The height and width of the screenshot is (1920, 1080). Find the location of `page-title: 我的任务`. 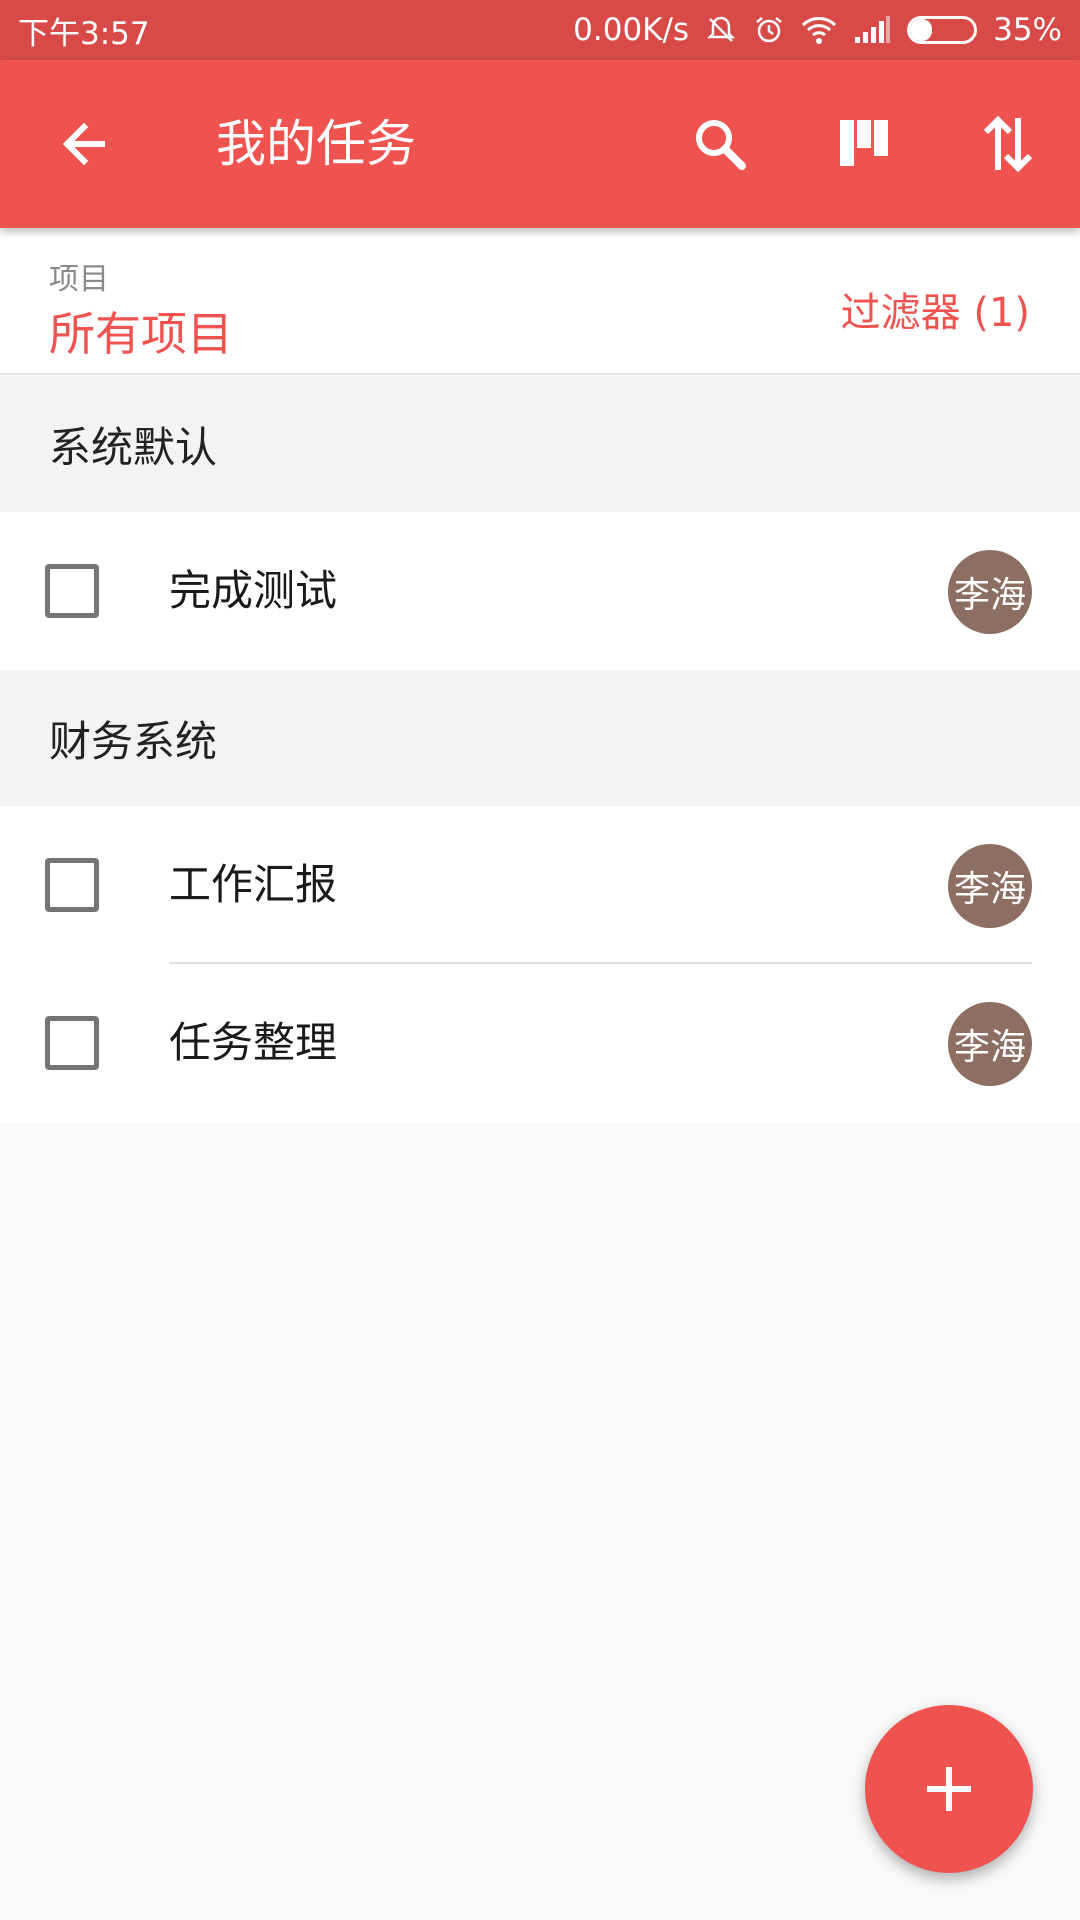

page-title: 我的任务 is located at coordinates (316, 144).